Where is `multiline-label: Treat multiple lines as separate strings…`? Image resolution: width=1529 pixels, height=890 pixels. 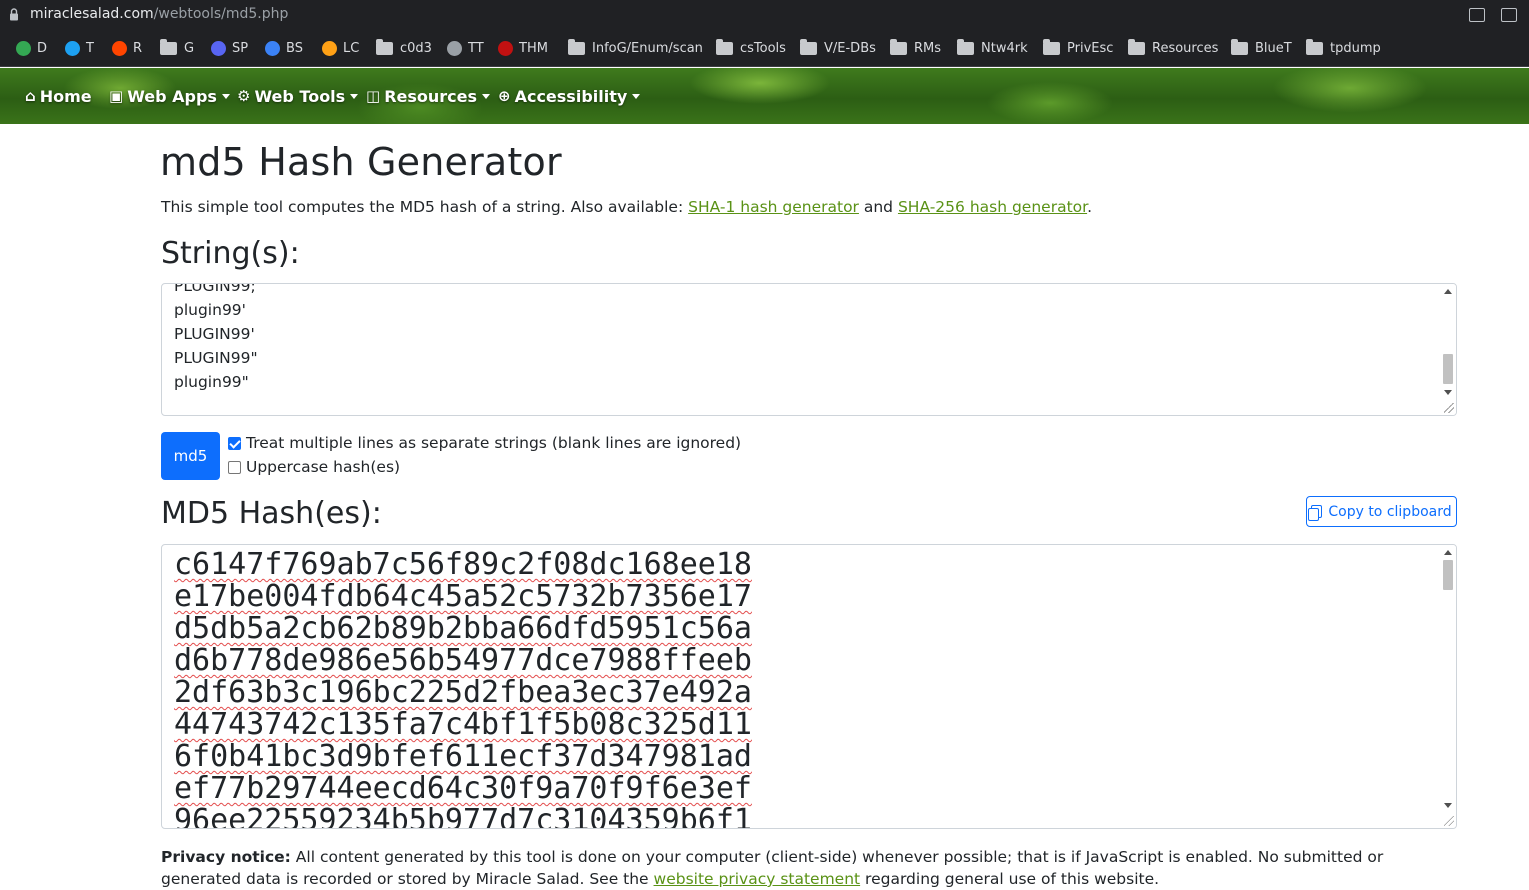 multiline-label: Treat multiple lines as separate strings… is located at coordinates (494, 443).